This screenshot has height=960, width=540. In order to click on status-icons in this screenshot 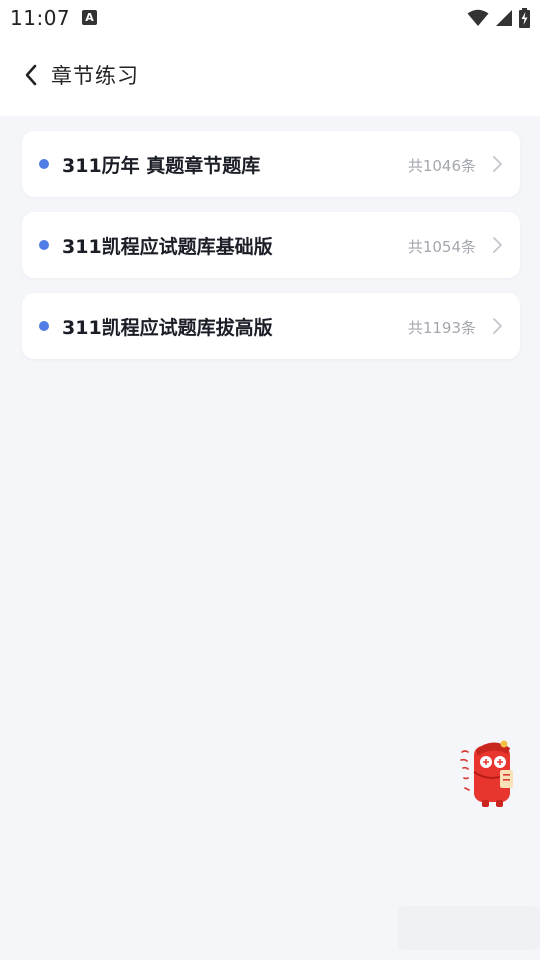, I will do `click(498, 18)`.